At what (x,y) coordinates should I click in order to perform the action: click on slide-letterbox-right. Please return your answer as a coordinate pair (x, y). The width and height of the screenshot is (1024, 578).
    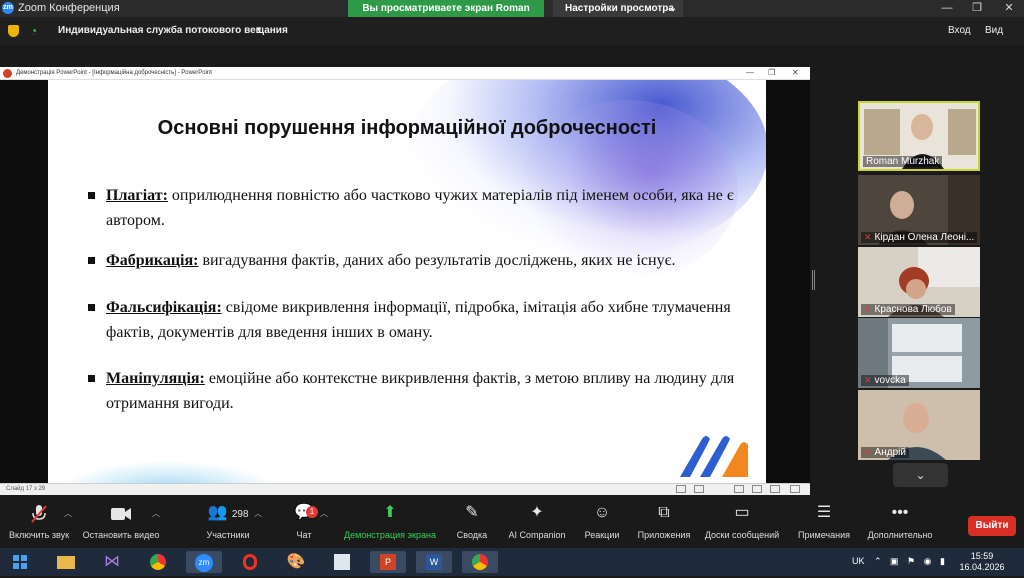
    Looking at the image, I should click on (788, 281).